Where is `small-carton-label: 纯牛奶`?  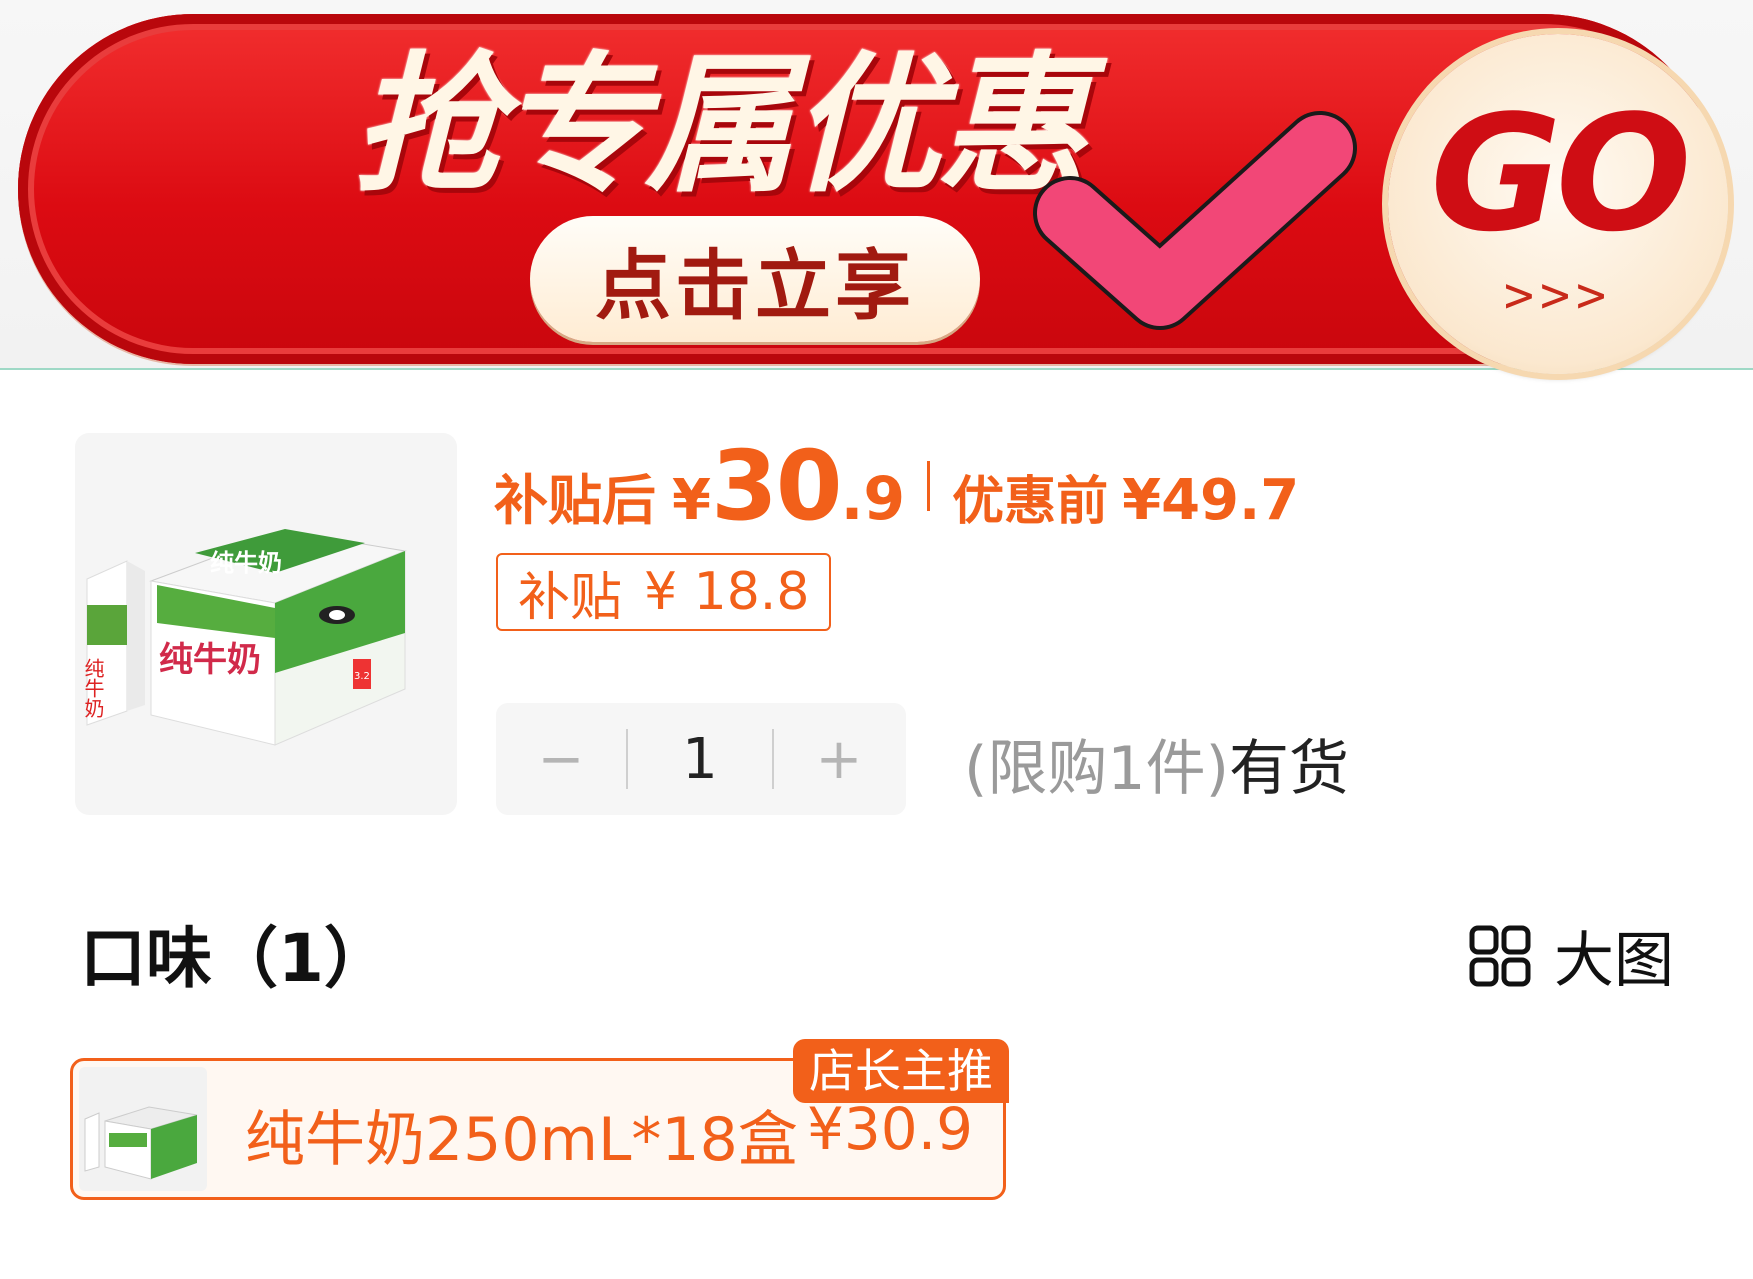 small-carton-label: 纯牛奶 is located at coordinates (93, 688).